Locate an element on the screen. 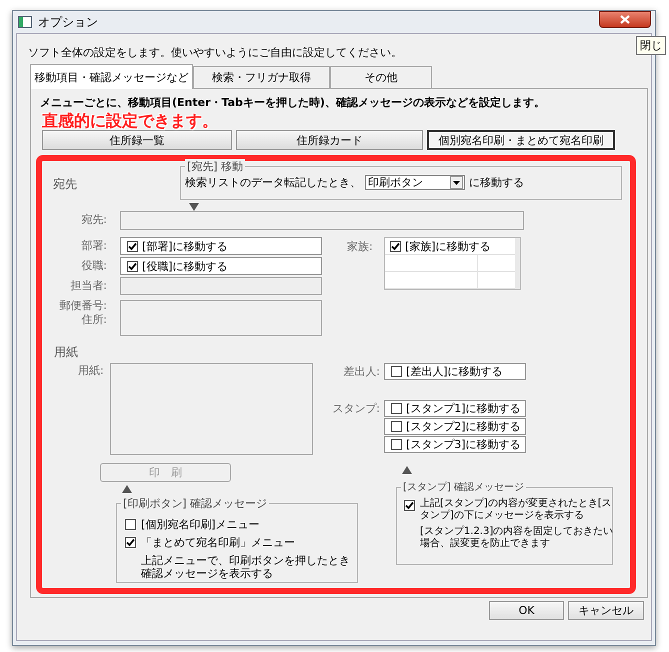  group-legend: [宛先] 移動 is located at coordinates (215, 166).